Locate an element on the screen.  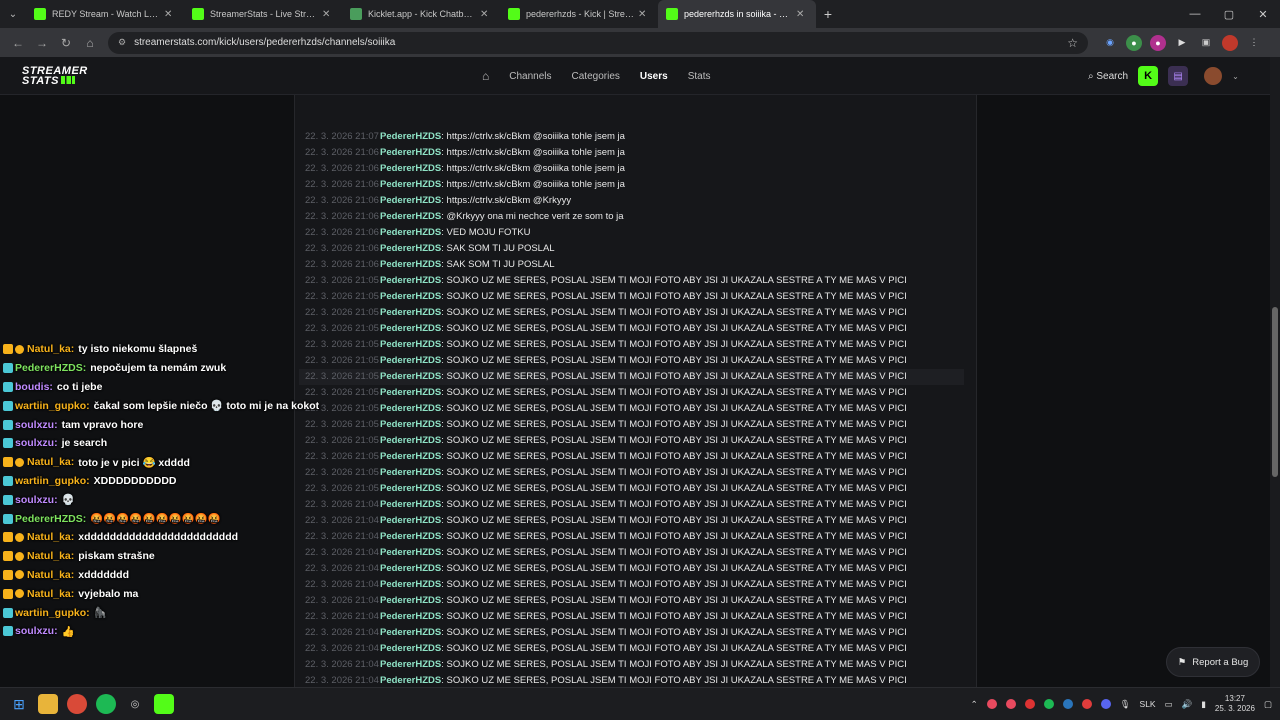
extension-icon-2: ● is located at coordinates (1134, 42).